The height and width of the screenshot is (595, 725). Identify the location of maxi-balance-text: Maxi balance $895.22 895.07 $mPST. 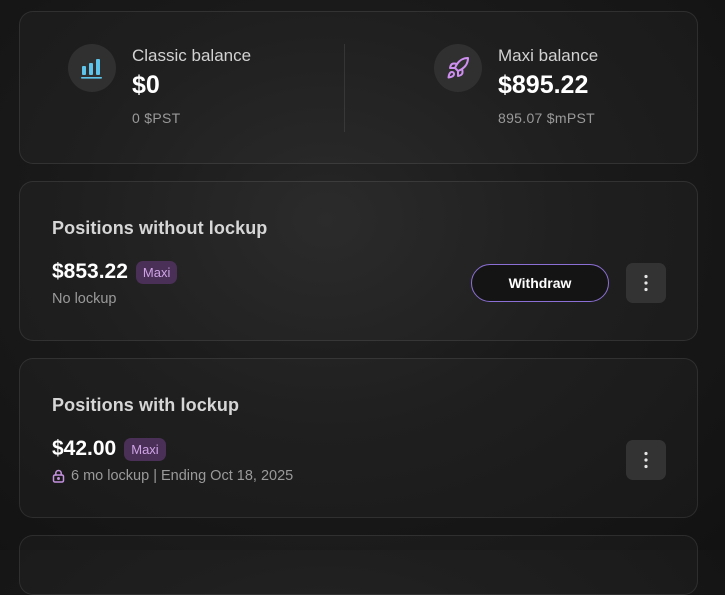
(548, 85).